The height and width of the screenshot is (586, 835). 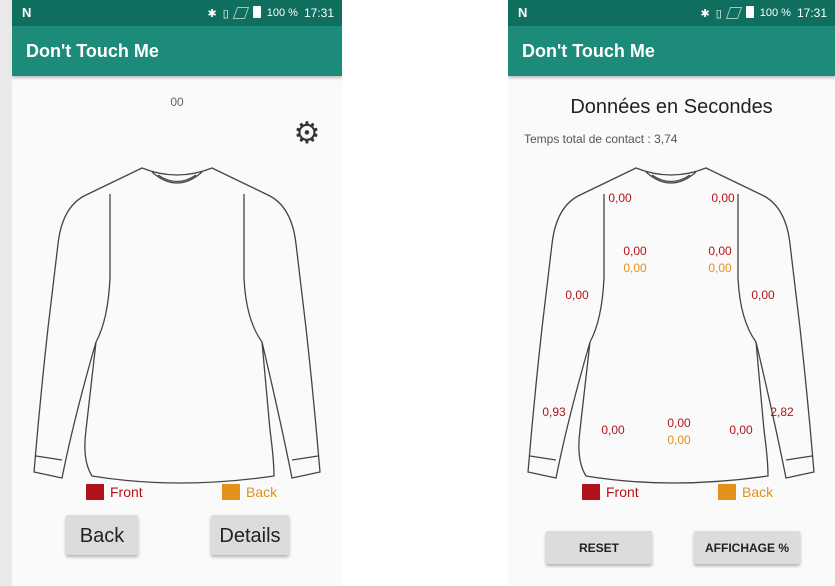 What do you see at coordinates (554, 412) in the screenshot?
I see `zone-forearm-left: 0,93` at bounding box center [554, 412].